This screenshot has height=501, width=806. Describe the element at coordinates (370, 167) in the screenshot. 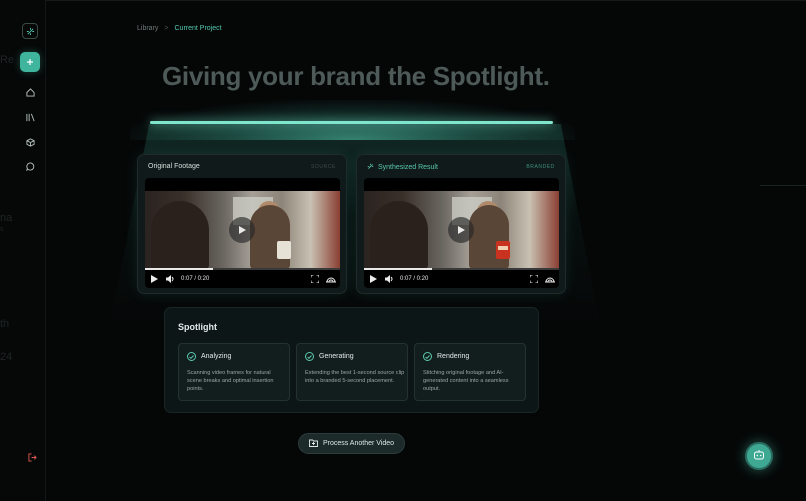

I see `sparkle-icon` at that location.